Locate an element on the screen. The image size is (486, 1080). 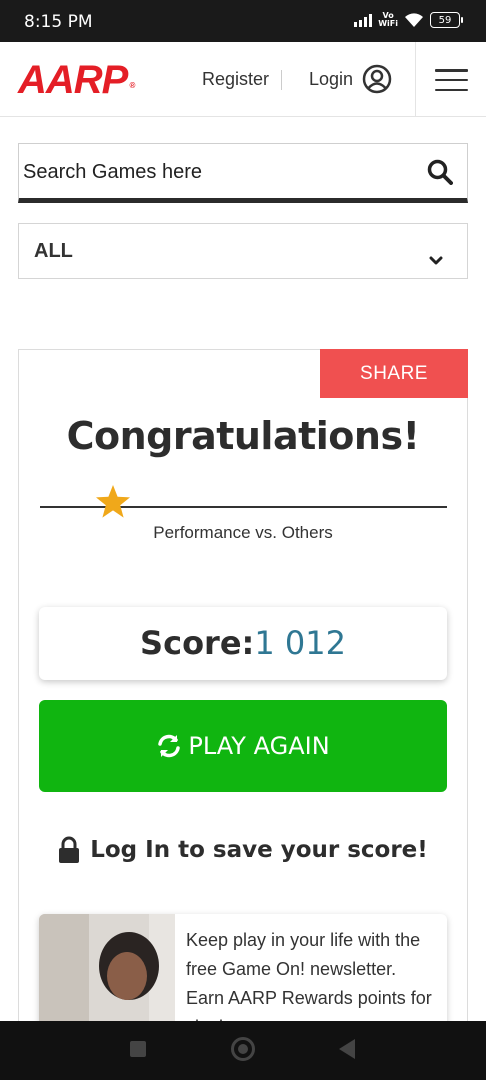
score-label: Score: is located at coordinates (197, 643).